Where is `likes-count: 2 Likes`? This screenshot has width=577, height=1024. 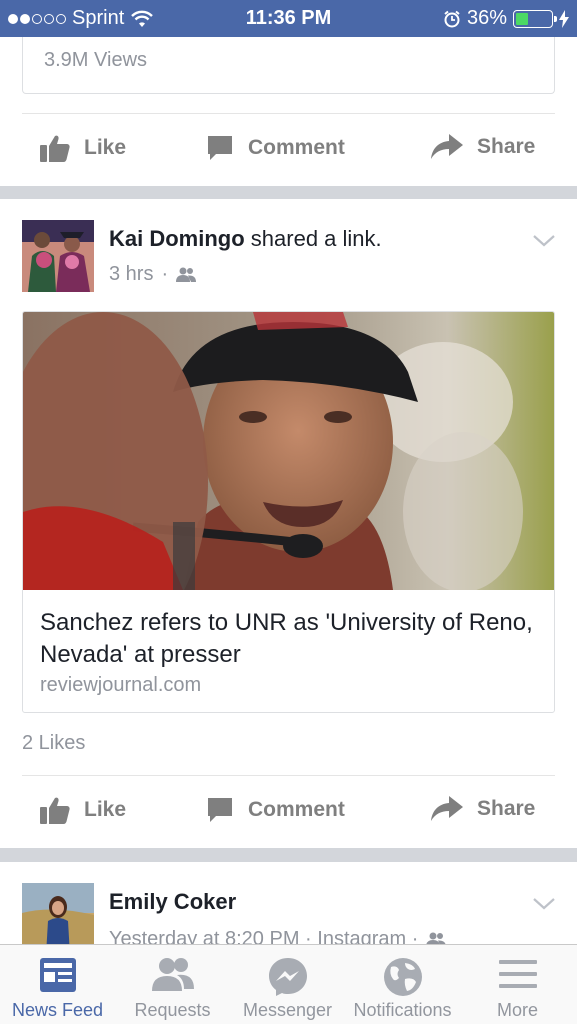
likes-count: 2 Likes is located at coordinates (53, 743).